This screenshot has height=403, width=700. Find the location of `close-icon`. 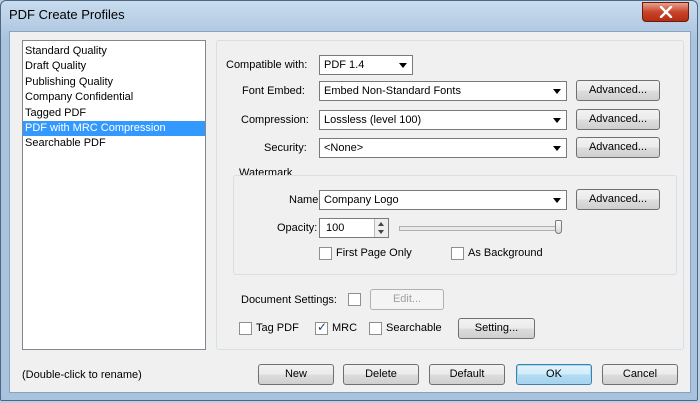

close-icon is located at coordinates (665, 12).